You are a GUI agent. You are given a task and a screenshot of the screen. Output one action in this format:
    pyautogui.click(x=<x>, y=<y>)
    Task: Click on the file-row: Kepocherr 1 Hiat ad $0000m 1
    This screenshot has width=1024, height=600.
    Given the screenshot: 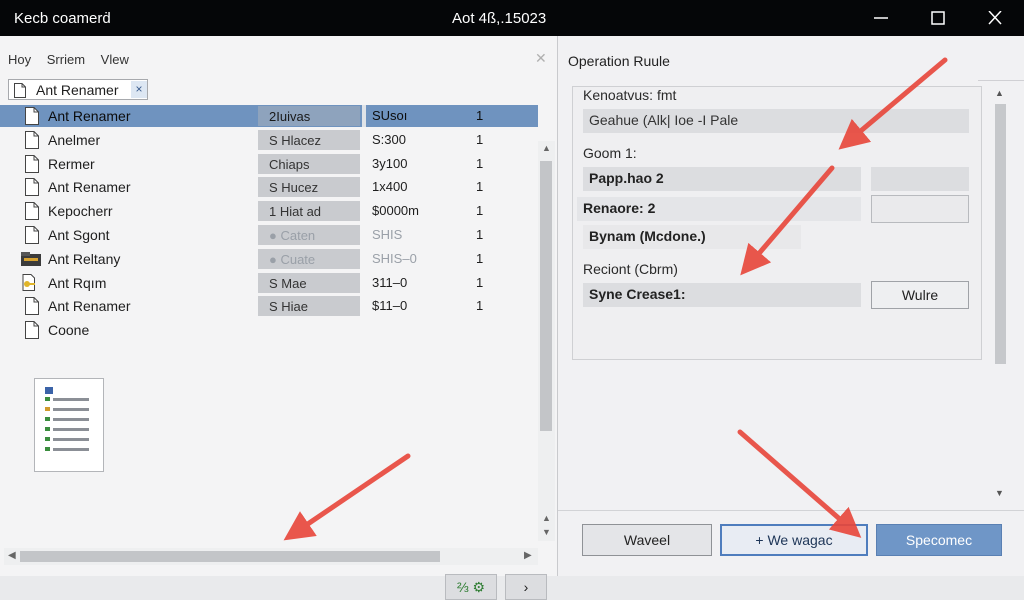 What is the action you would take?
    pyautogui.click(x=269, y=211)
    